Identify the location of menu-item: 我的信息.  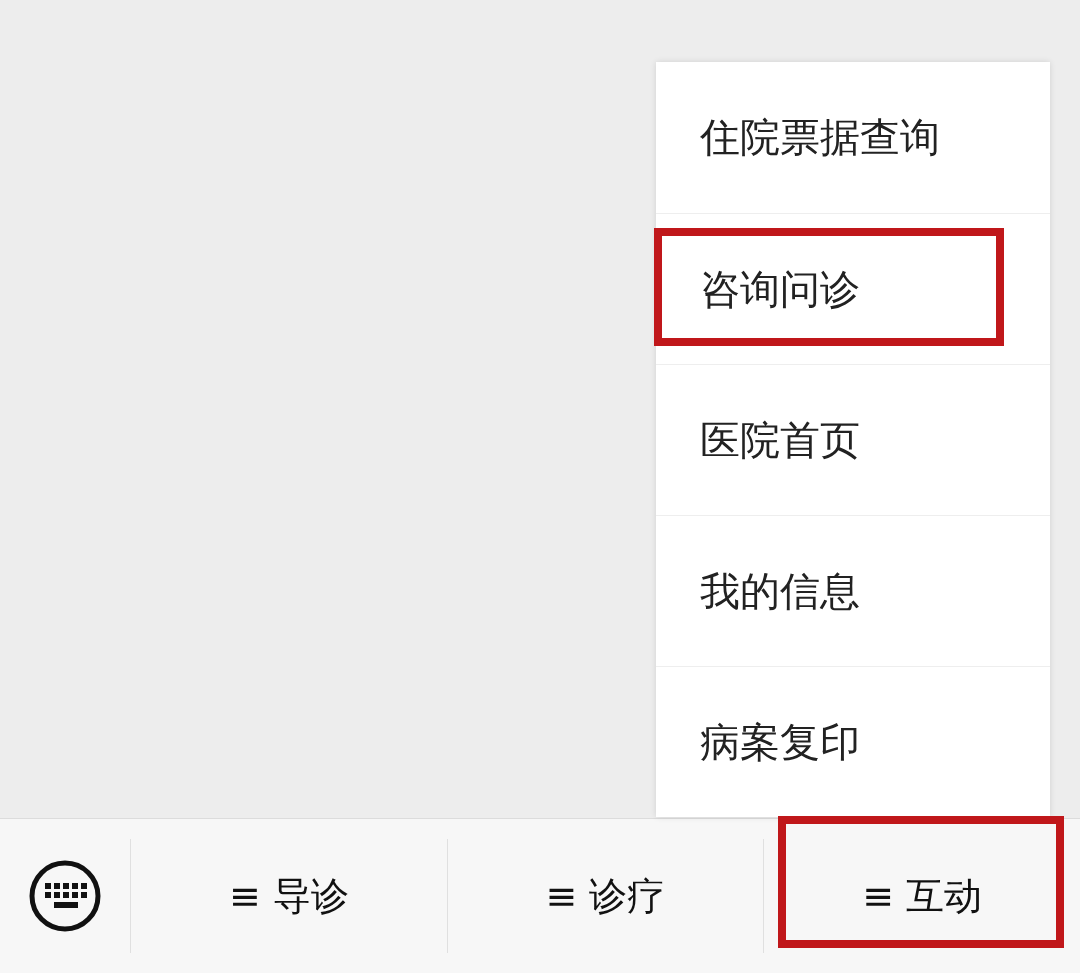
(853, 590).